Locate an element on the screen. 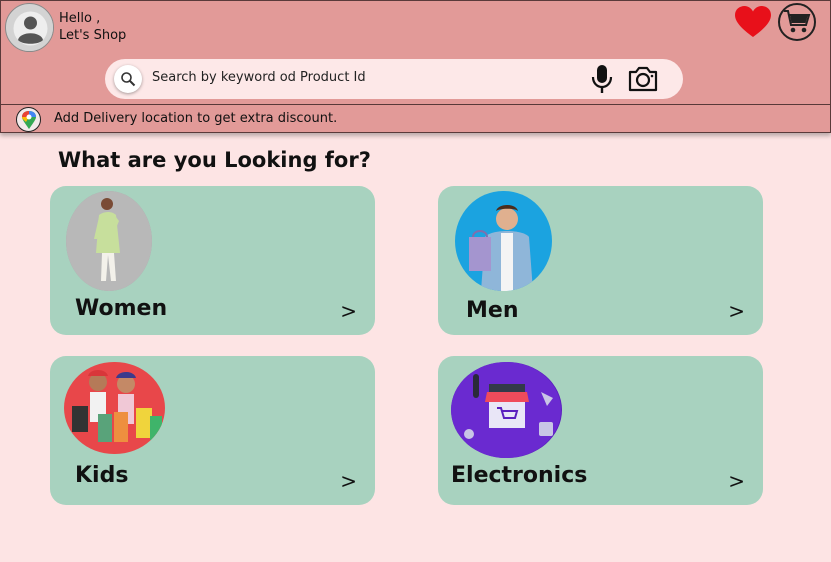  shopping-cart-icon is located at coordinates (797, 22).